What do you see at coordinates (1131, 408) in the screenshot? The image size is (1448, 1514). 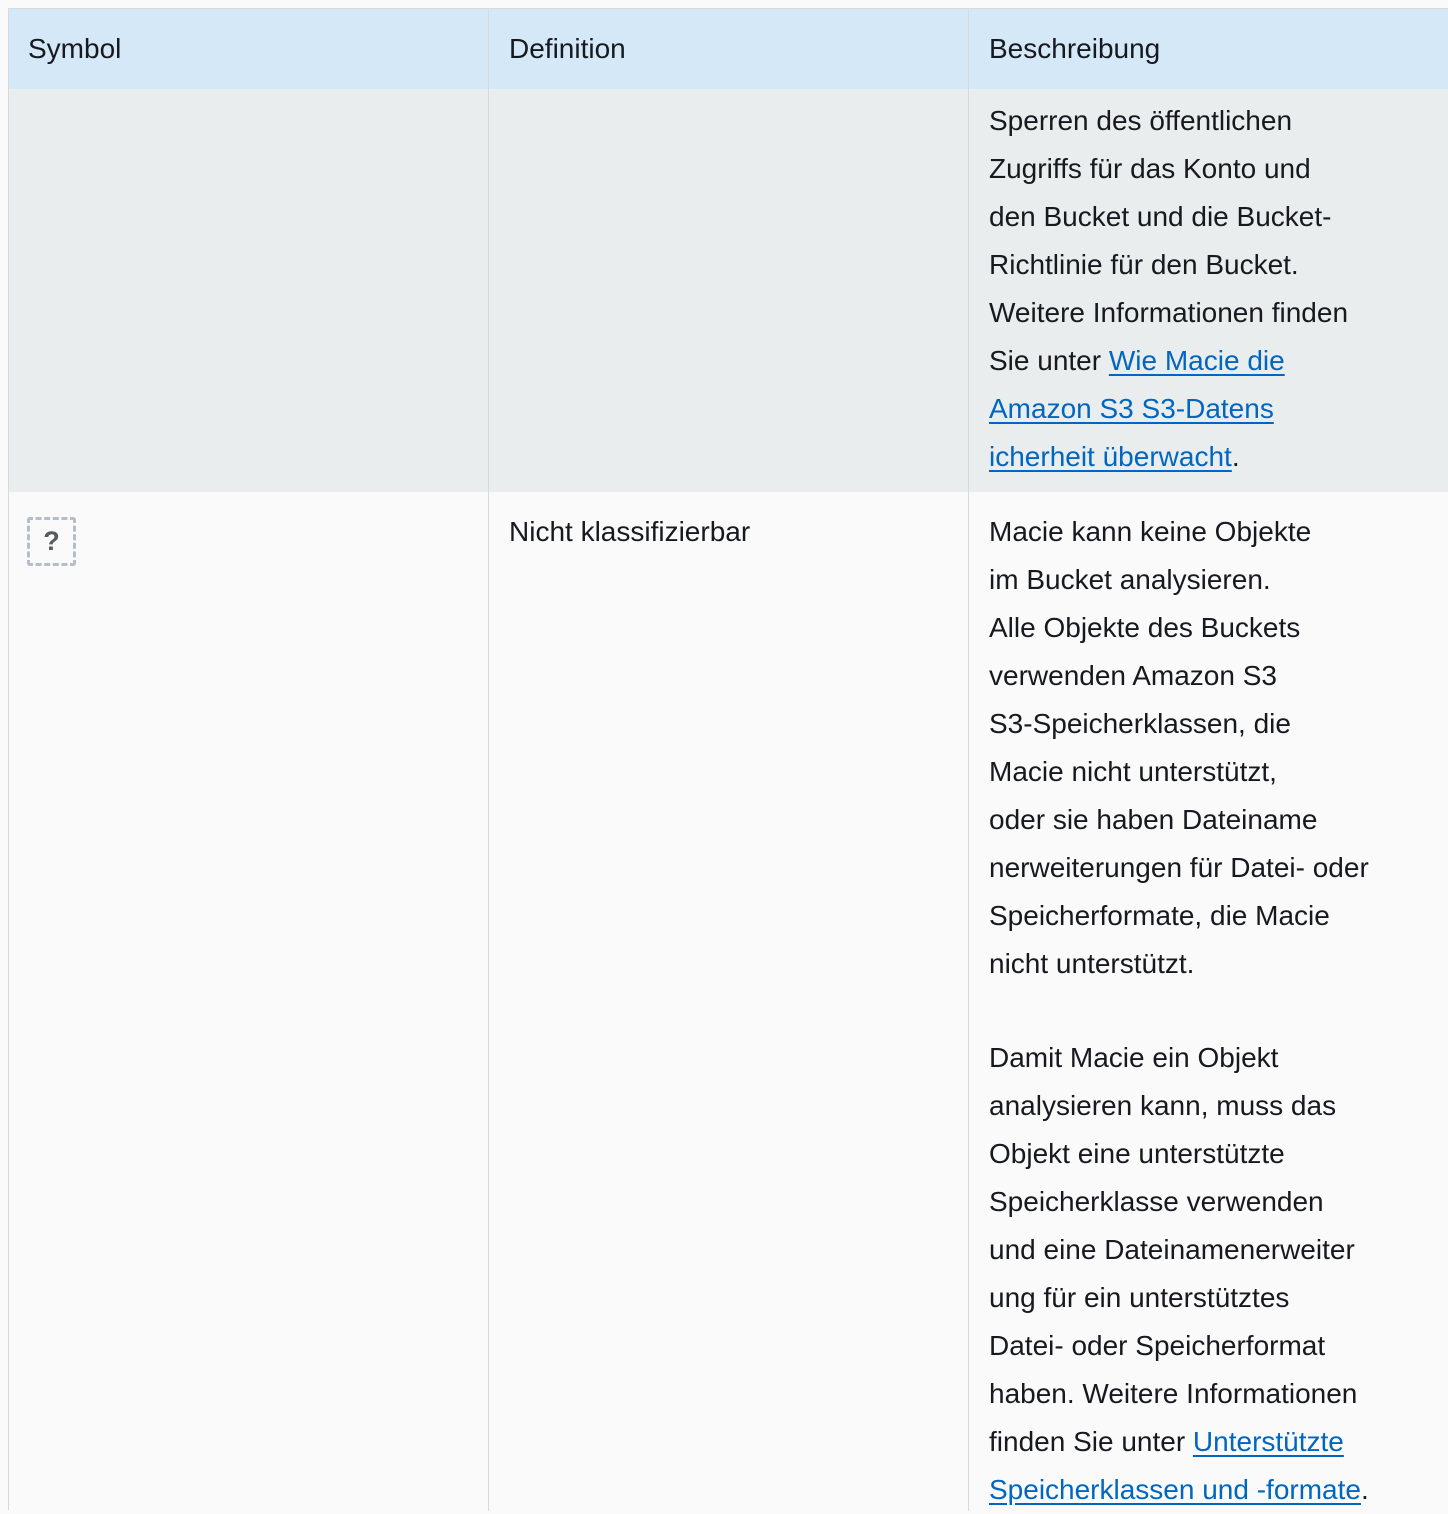 I see `macie-s3-security-link-cont: Amazon S3 S3-Datens` at bounding box center [1131, 408].